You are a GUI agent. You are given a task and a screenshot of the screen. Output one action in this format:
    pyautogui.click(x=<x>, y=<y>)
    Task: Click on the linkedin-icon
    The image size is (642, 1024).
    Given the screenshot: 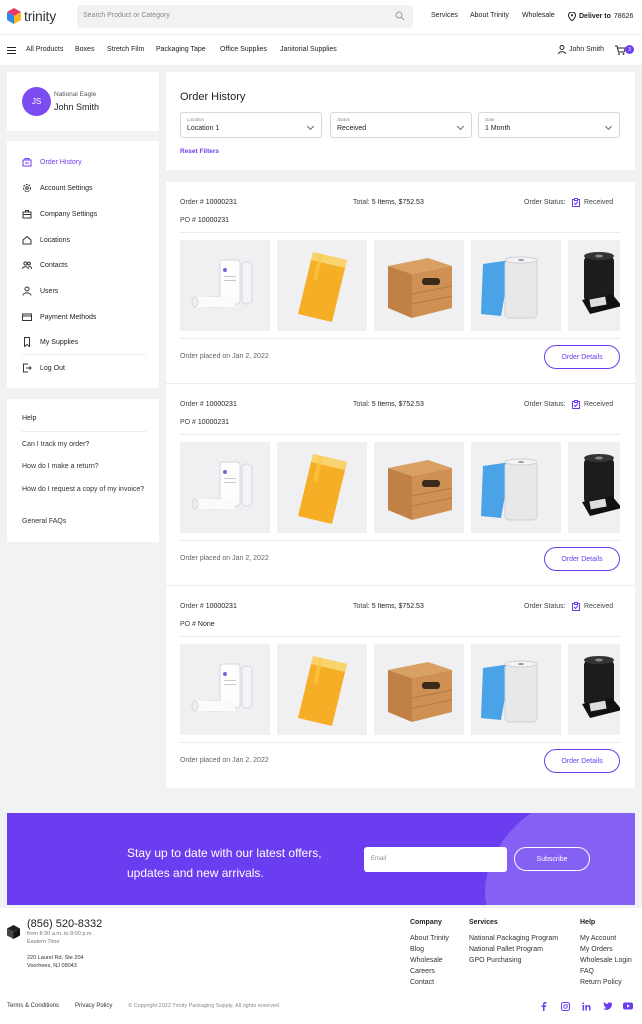 What is the action you would take?
    pyautogui.click(x=586, y=1006)
    